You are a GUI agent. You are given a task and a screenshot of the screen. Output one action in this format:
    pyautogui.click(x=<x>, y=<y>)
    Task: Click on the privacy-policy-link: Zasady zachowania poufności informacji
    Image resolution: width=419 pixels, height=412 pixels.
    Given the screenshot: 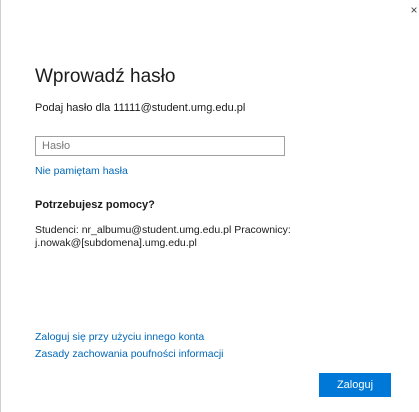 What is the action you would take?
    pyautogui.click(x=129, y=354)
    